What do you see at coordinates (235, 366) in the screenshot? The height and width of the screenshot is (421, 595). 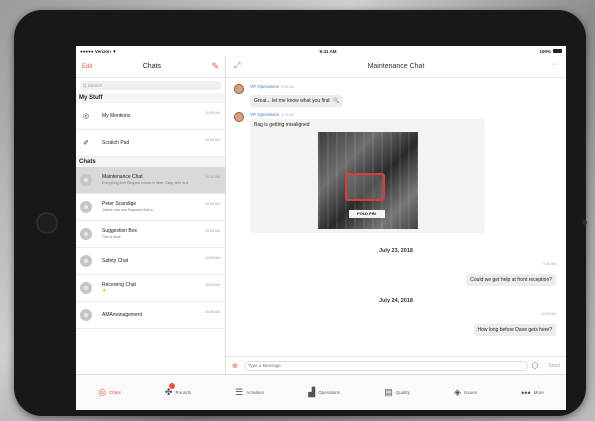 I see `attach-icon: ⊕` at bounding box center [235, 366].